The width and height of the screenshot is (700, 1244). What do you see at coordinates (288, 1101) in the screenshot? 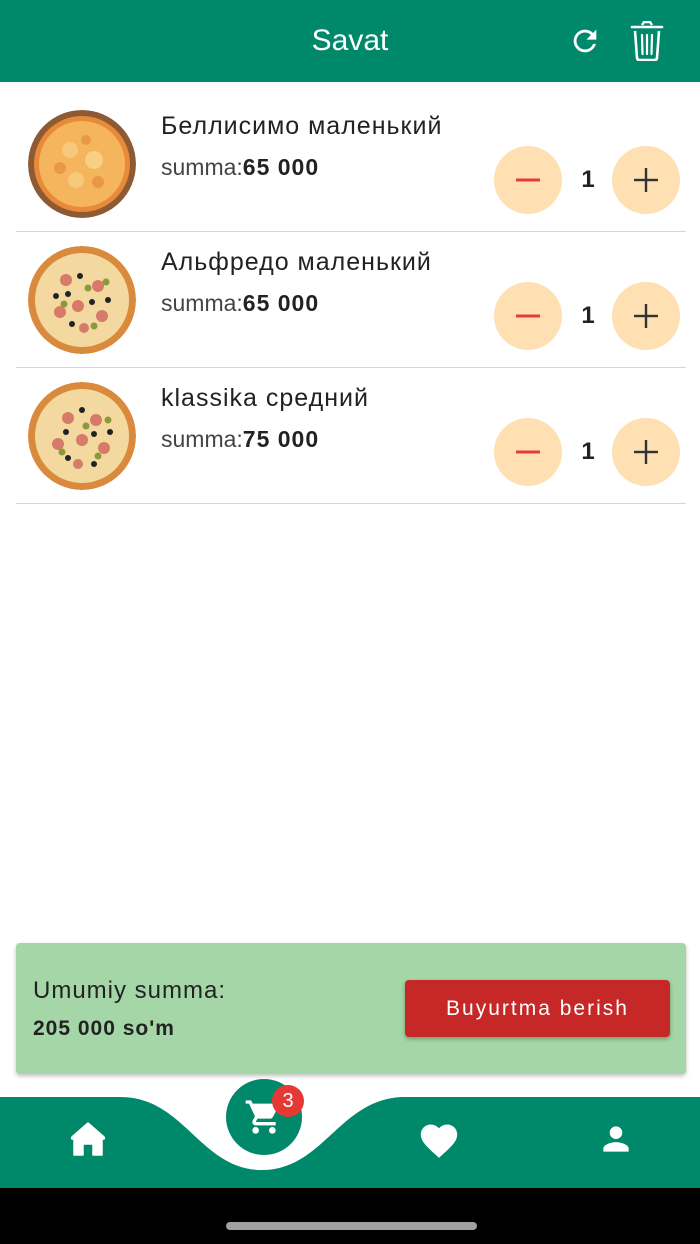
I see `cart-count-badge: 3` at bounding box center [288, 1101].